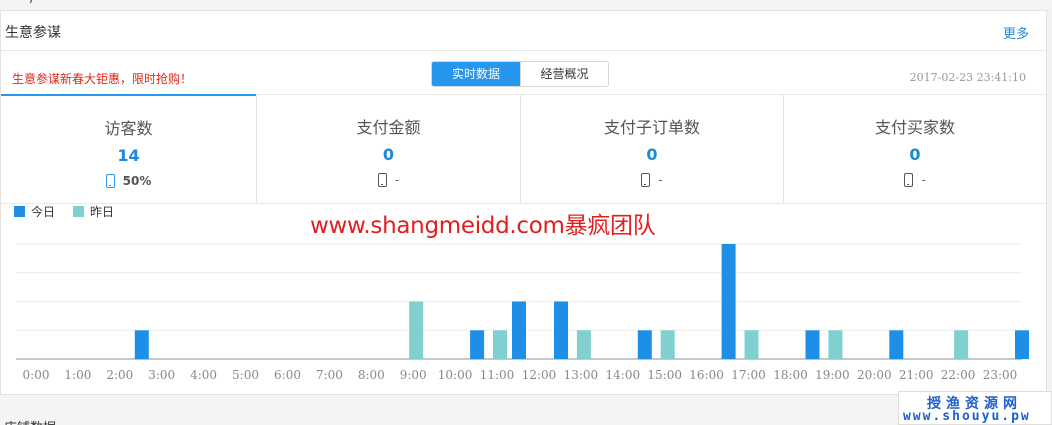 The image size is (1052, 425). I want to click on bar-yesterday-19:00, so click(835, 345).